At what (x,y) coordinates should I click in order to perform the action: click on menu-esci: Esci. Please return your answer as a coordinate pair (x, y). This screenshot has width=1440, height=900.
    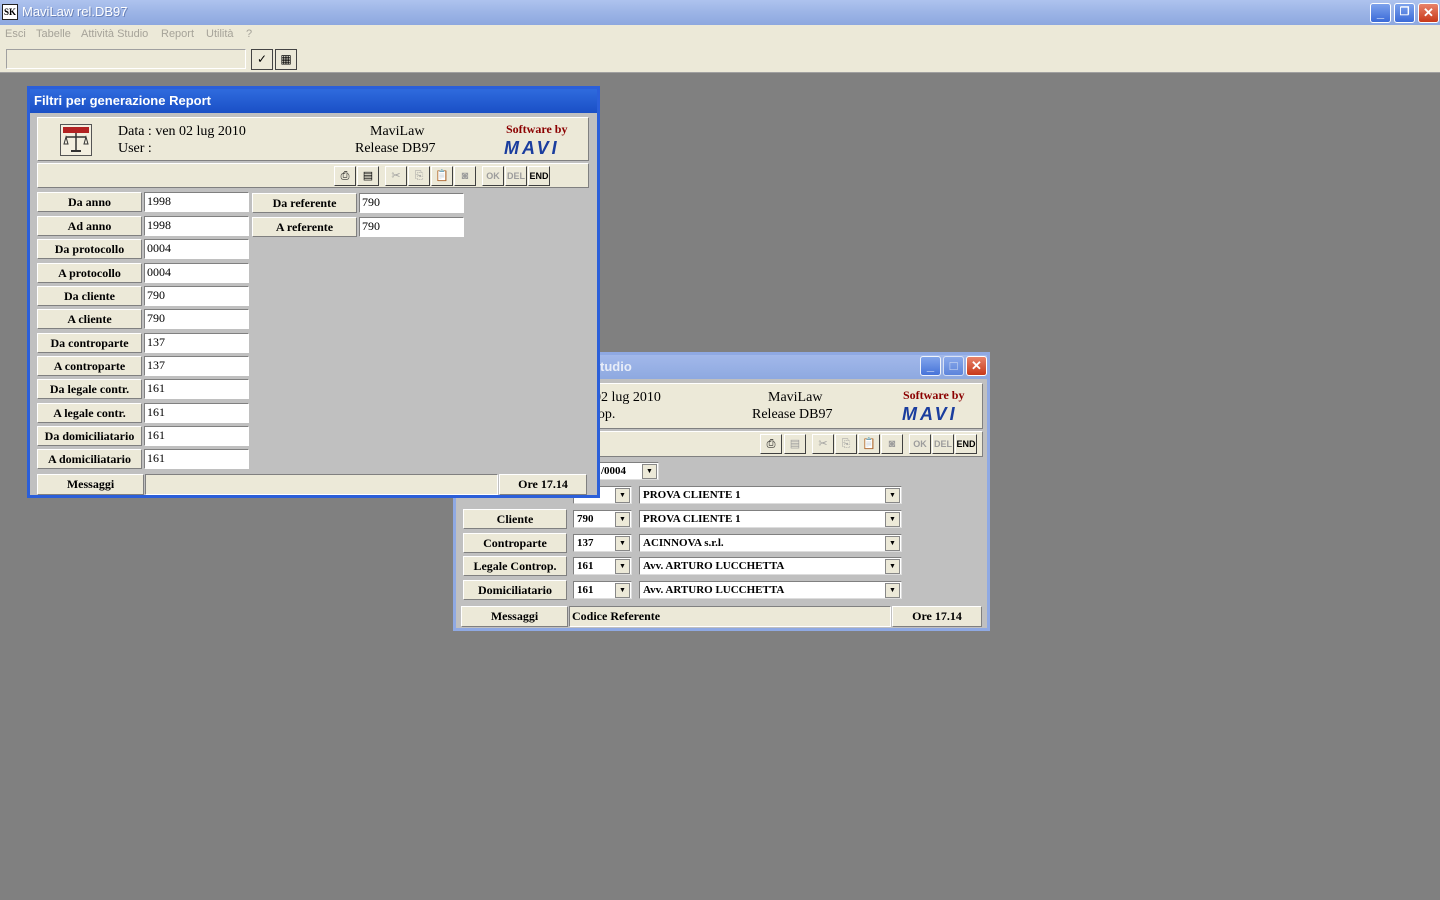
    Looking at the image, I should click on (15, 34).